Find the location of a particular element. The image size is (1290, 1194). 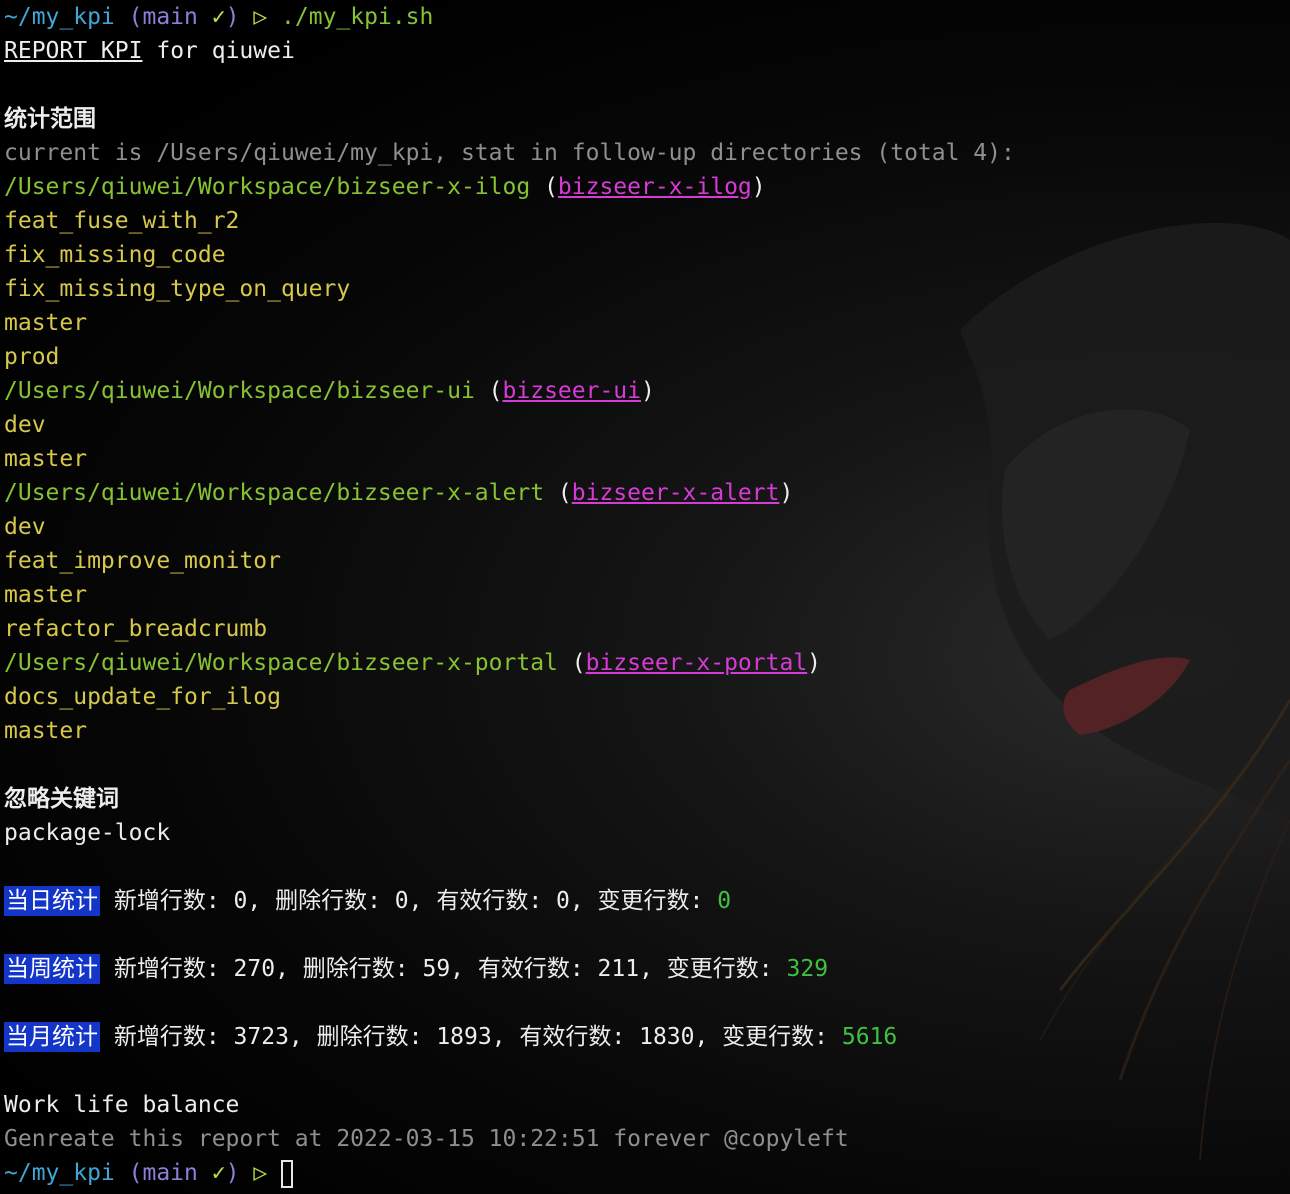

text-cursor is located at coordinates (287, 1173).